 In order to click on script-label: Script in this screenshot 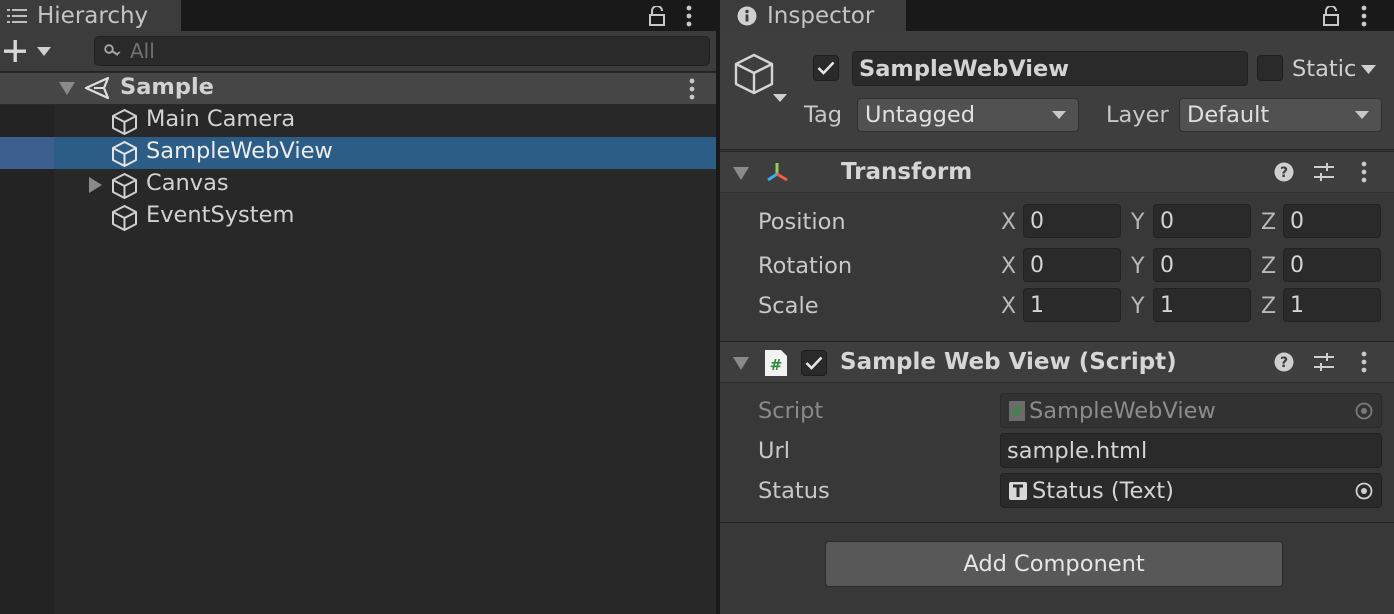, I will do `click(791, 411)`.